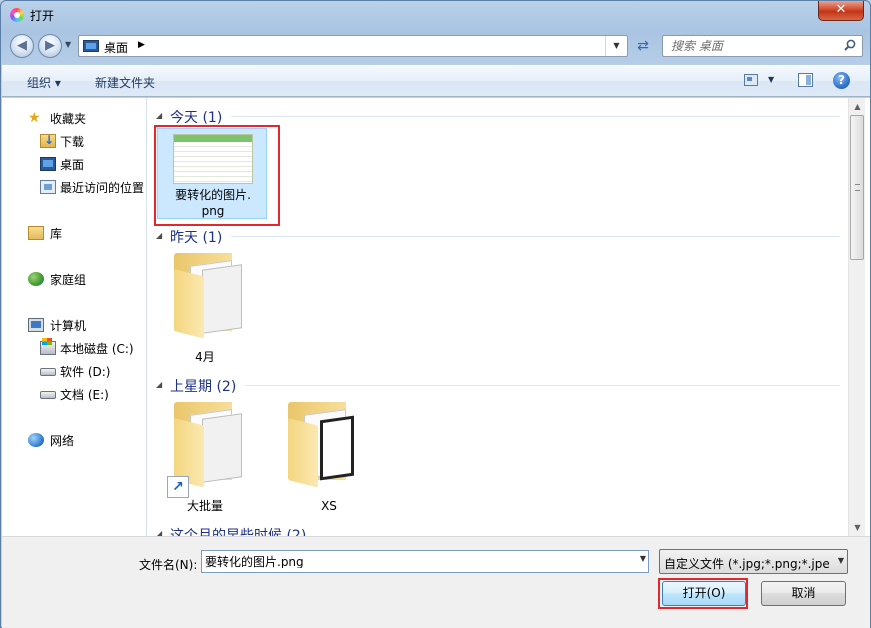  Describe the element at coordinates (616, 46) in the screenshot. I see `address-history-dropdown: ▼` at that location.